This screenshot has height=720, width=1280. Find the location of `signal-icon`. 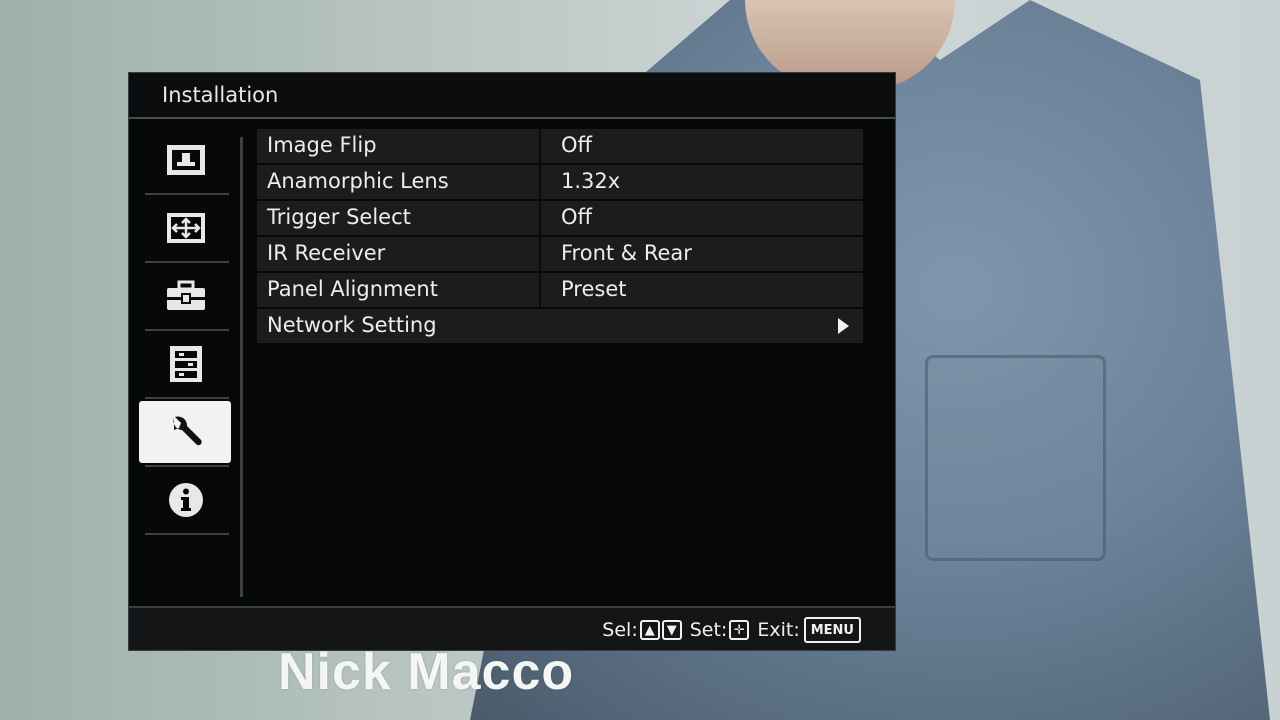

signal-icon is located at coordinates (186, 228).